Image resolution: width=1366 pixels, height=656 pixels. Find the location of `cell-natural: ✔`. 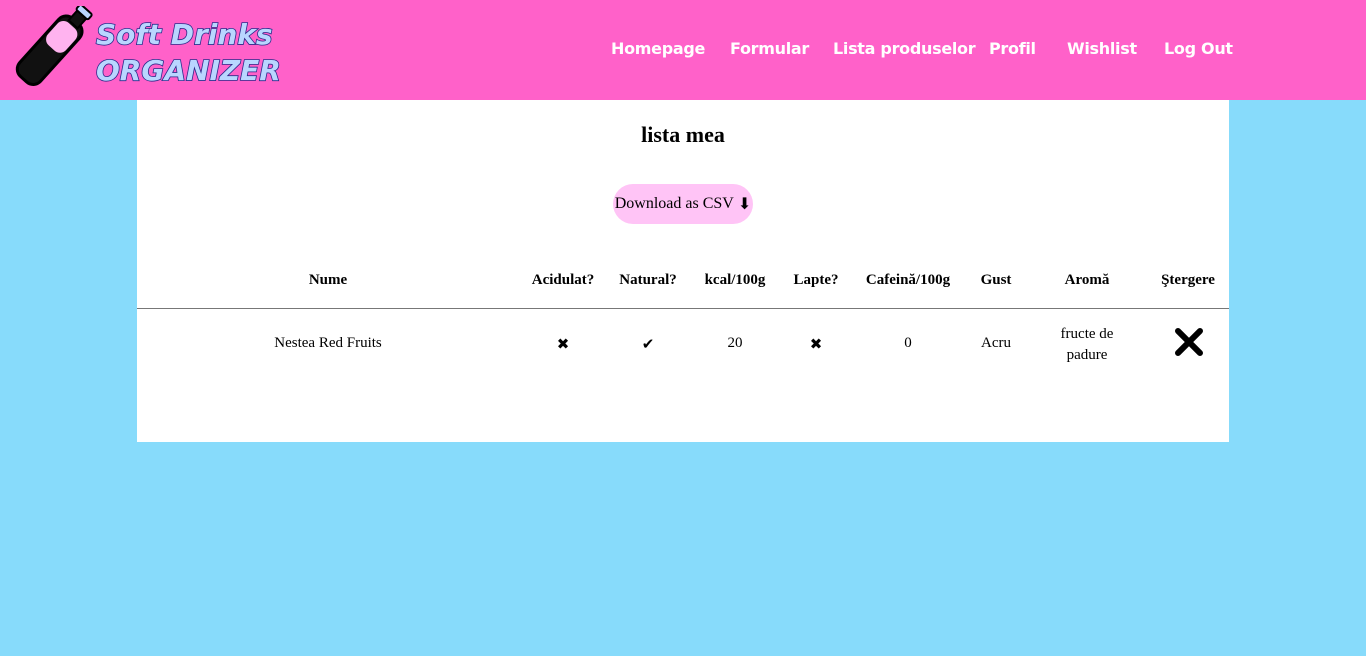

cell-natural: ✔ is located at coordinates (648, 345).